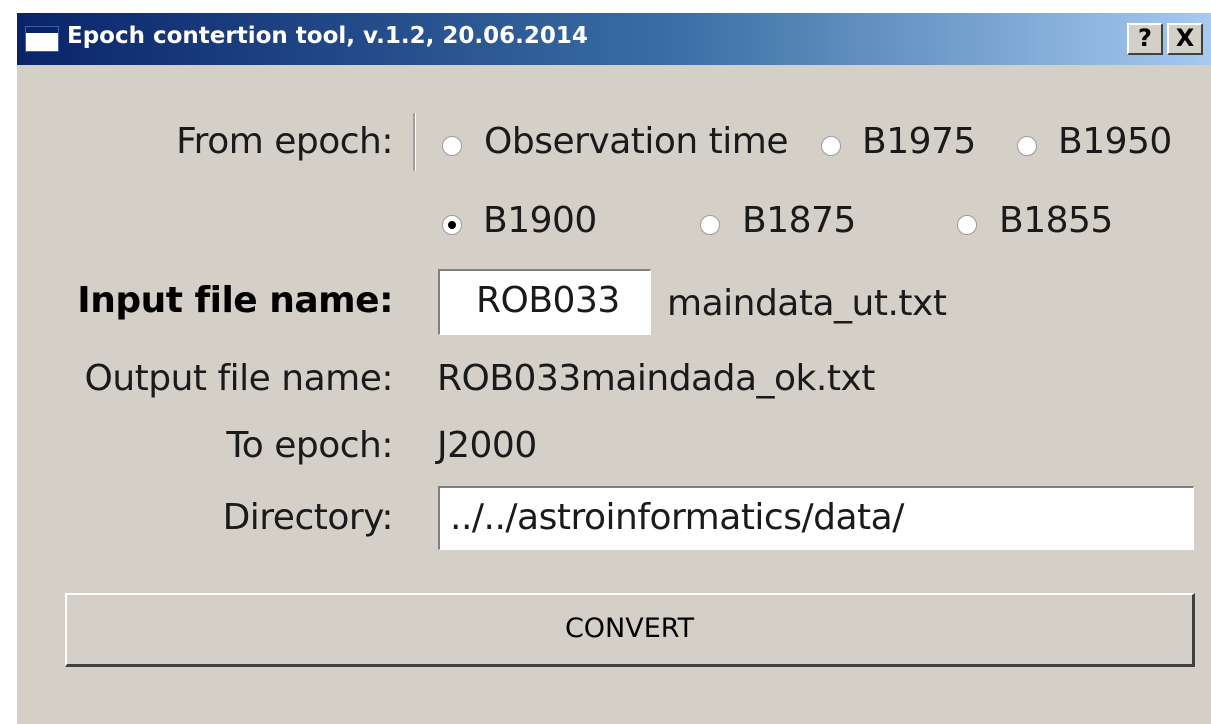 The width and height of the screenshot is (1211, 724). What do you see at coordinates (42, 39) in the screenshot?
I see `window-icon` at bounding box center [42, 39].